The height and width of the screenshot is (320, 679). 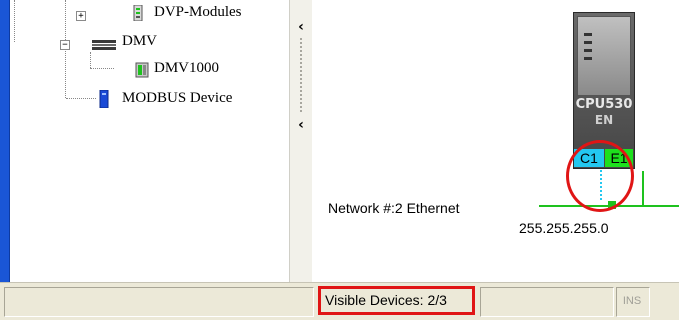 I want to click on expand-toggle-dvp-modules: +, so click(x=81, y=16).